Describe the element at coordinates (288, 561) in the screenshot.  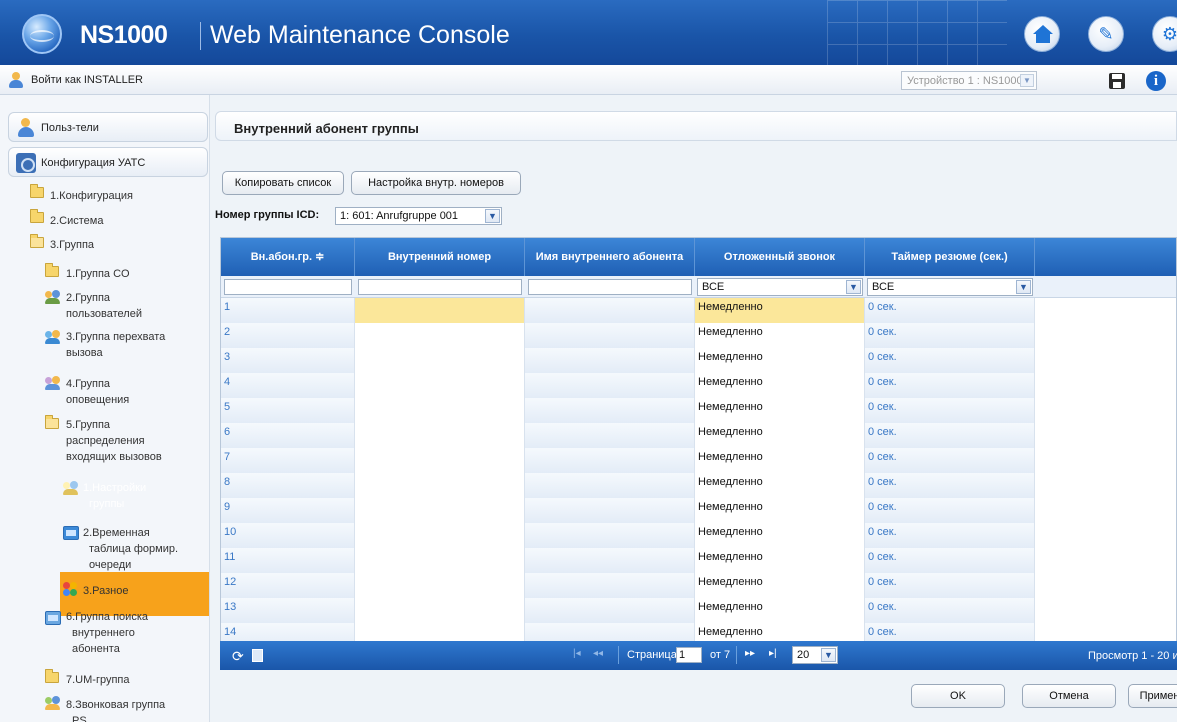
I see `member-no-cell: 11` at that location.